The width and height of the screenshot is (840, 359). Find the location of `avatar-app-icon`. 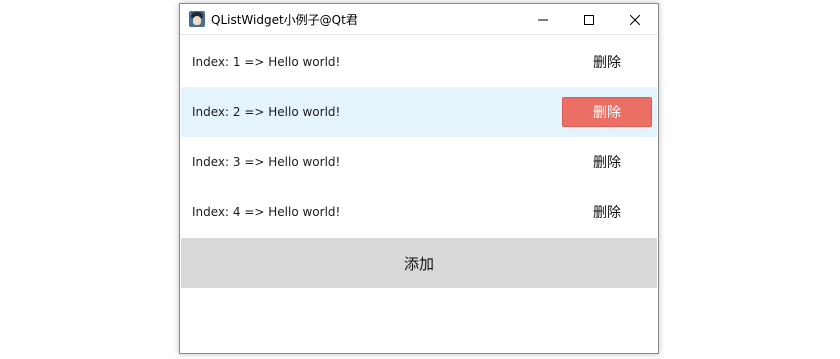

avatar-app-icon is located at coordinates (197, 19).